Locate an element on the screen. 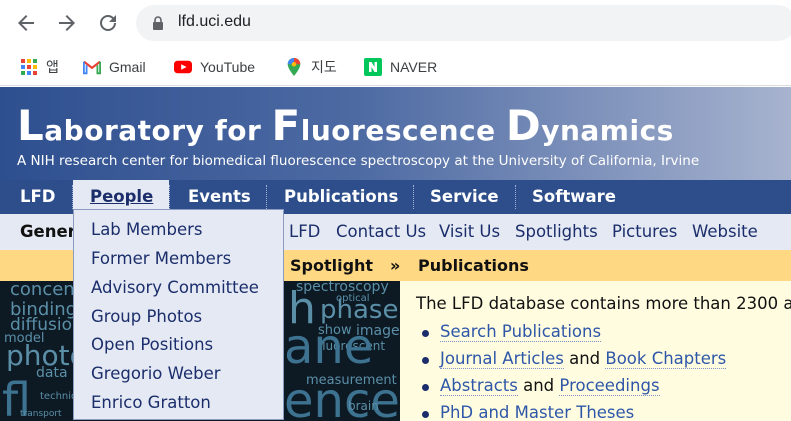 This screenshot has width=791, height=421. wordcloud-word: brain is located at coordinates (363, 406).